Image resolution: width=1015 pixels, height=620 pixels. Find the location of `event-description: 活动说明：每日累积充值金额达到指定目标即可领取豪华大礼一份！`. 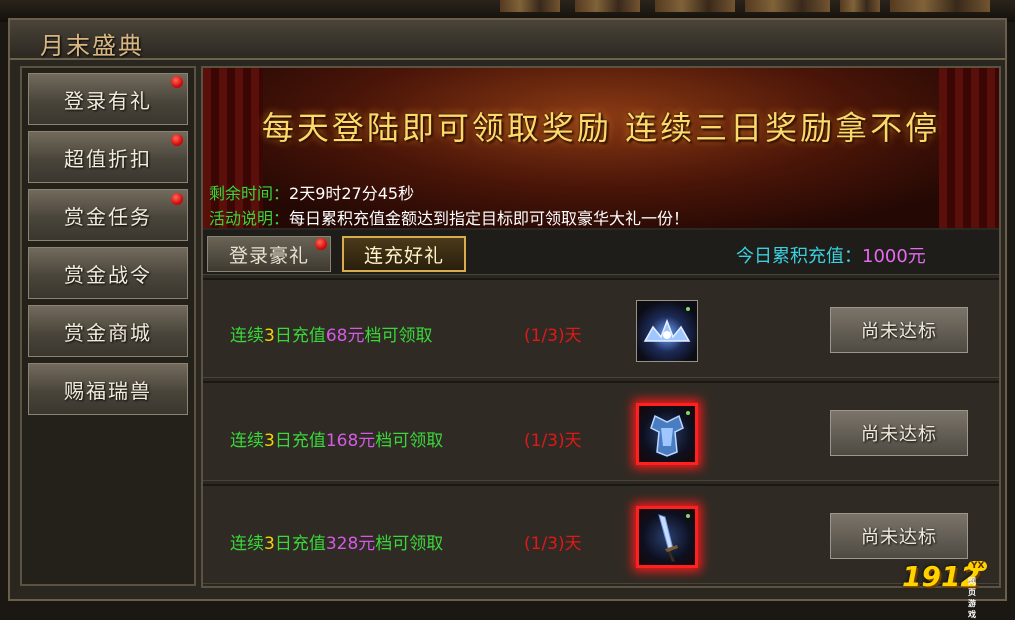

event-description: 活动说明：每日累积充值金额达到指定目标即可领取豪华大礼一份！ is located at coordinates (449, 217).